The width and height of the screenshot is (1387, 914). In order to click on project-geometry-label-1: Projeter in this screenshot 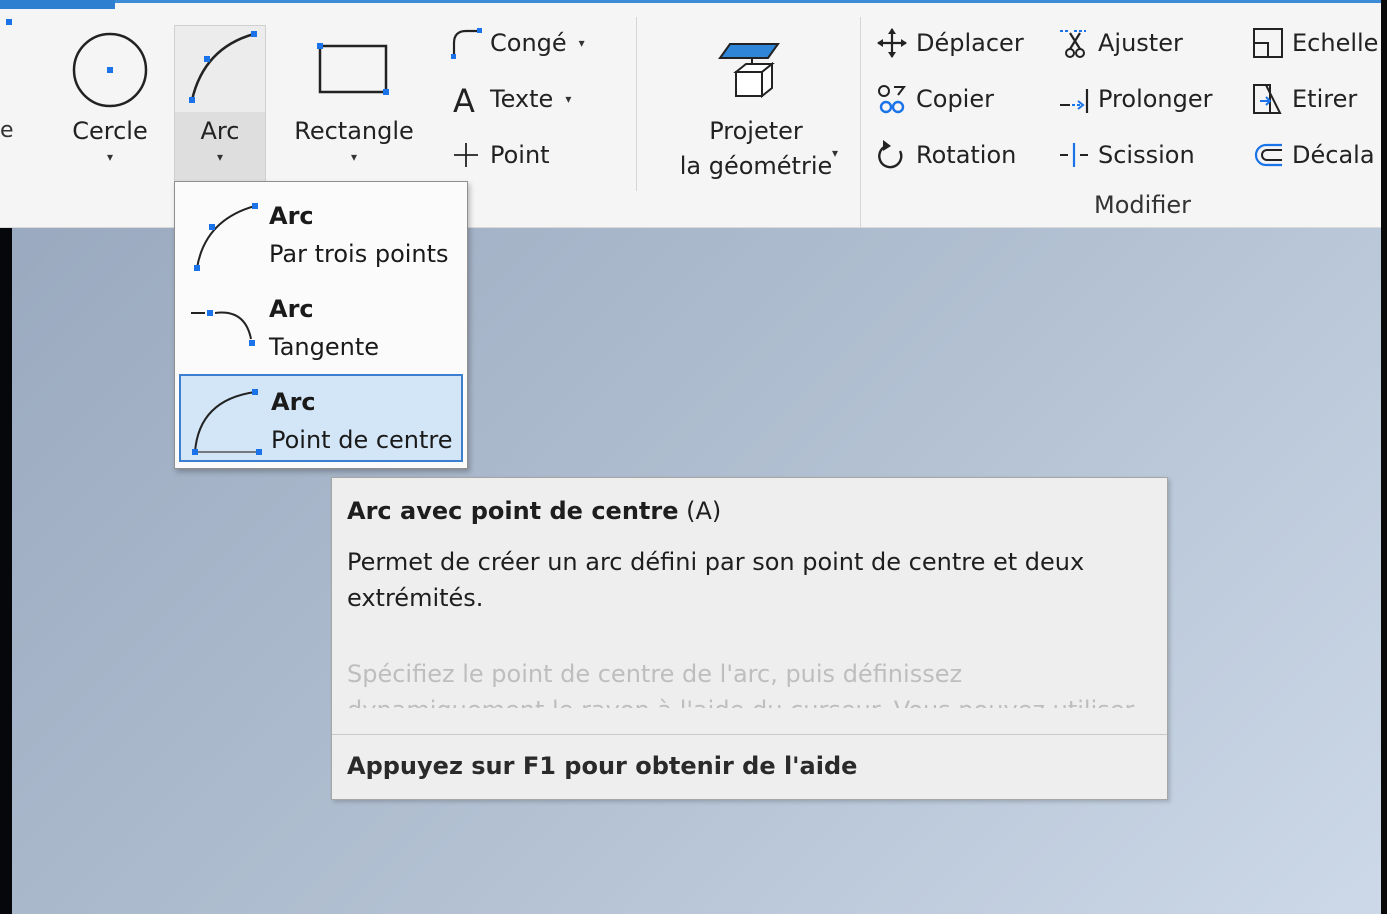, I will do `click(756, 131)`.